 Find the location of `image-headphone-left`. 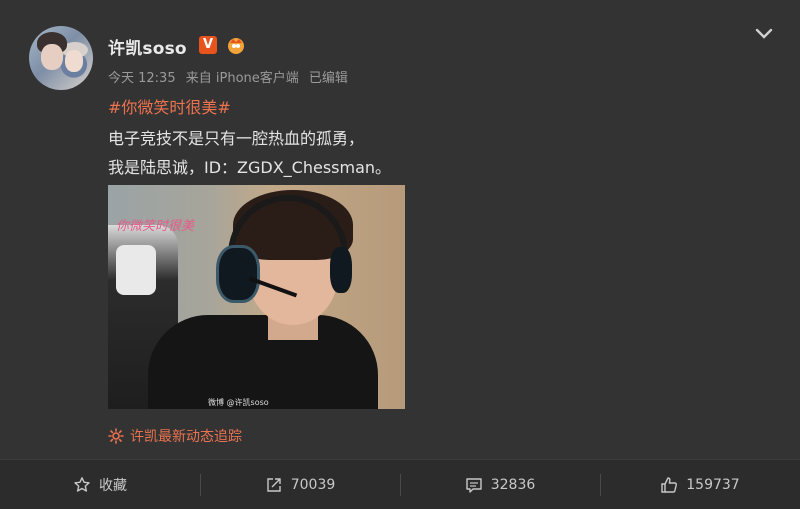

image-headphone-left is located at coordinates (238, 274).